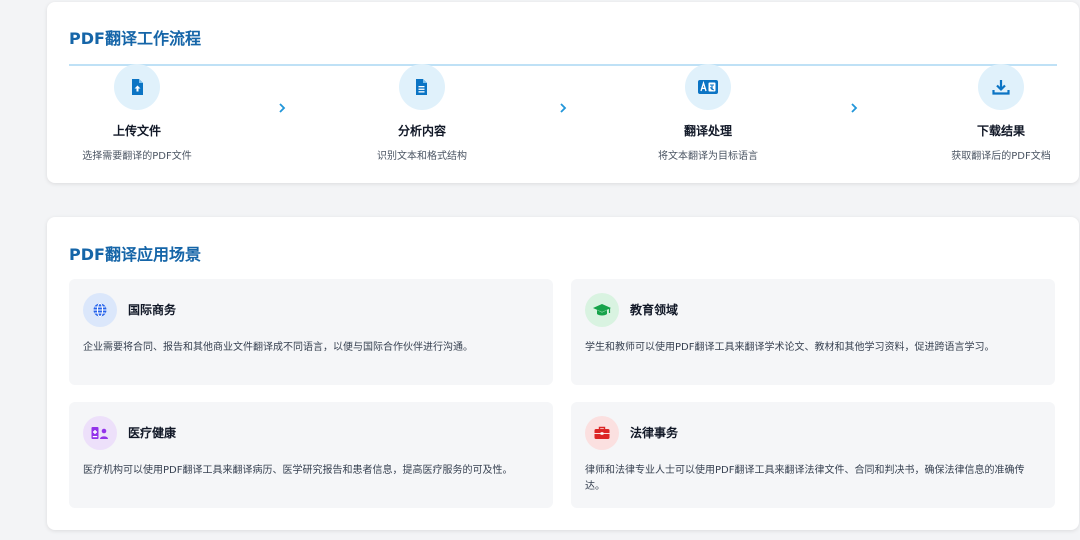 The height and width of the screenshot is (540, 1080). I want to click on step-translate: 翻译处理 将文本翻译为目标语言, so click(708, 113).